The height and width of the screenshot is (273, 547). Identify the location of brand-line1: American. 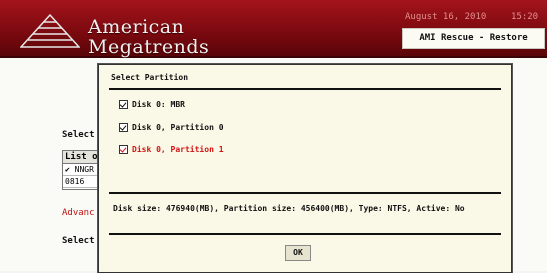
(136, 27).